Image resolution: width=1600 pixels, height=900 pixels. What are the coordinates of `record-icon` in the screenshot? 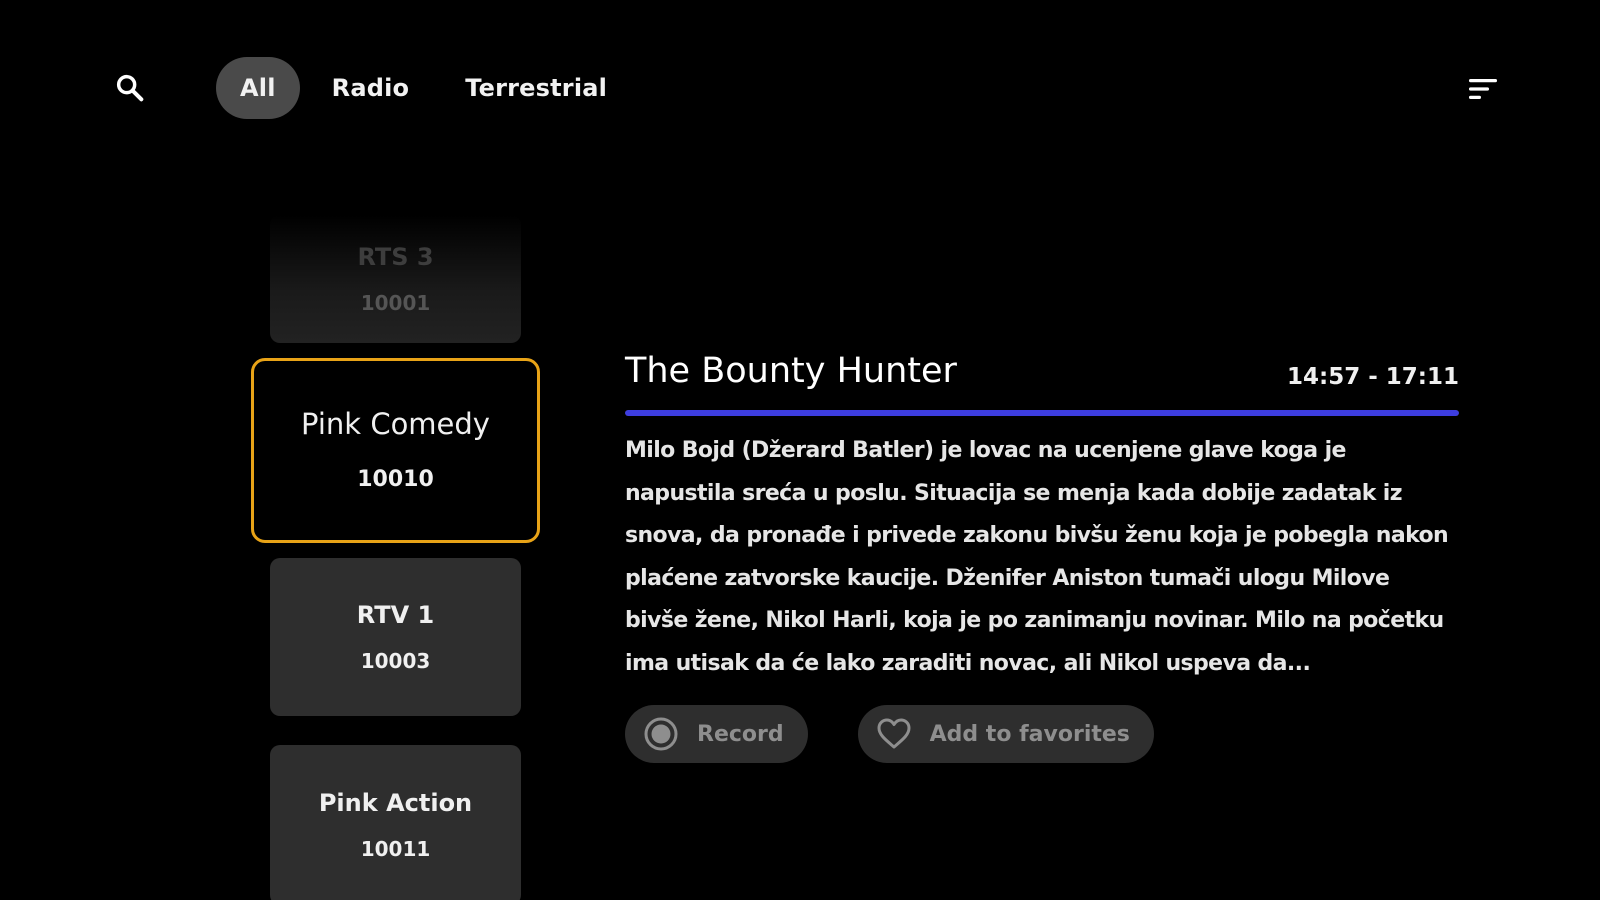 It's located at (661, 734).